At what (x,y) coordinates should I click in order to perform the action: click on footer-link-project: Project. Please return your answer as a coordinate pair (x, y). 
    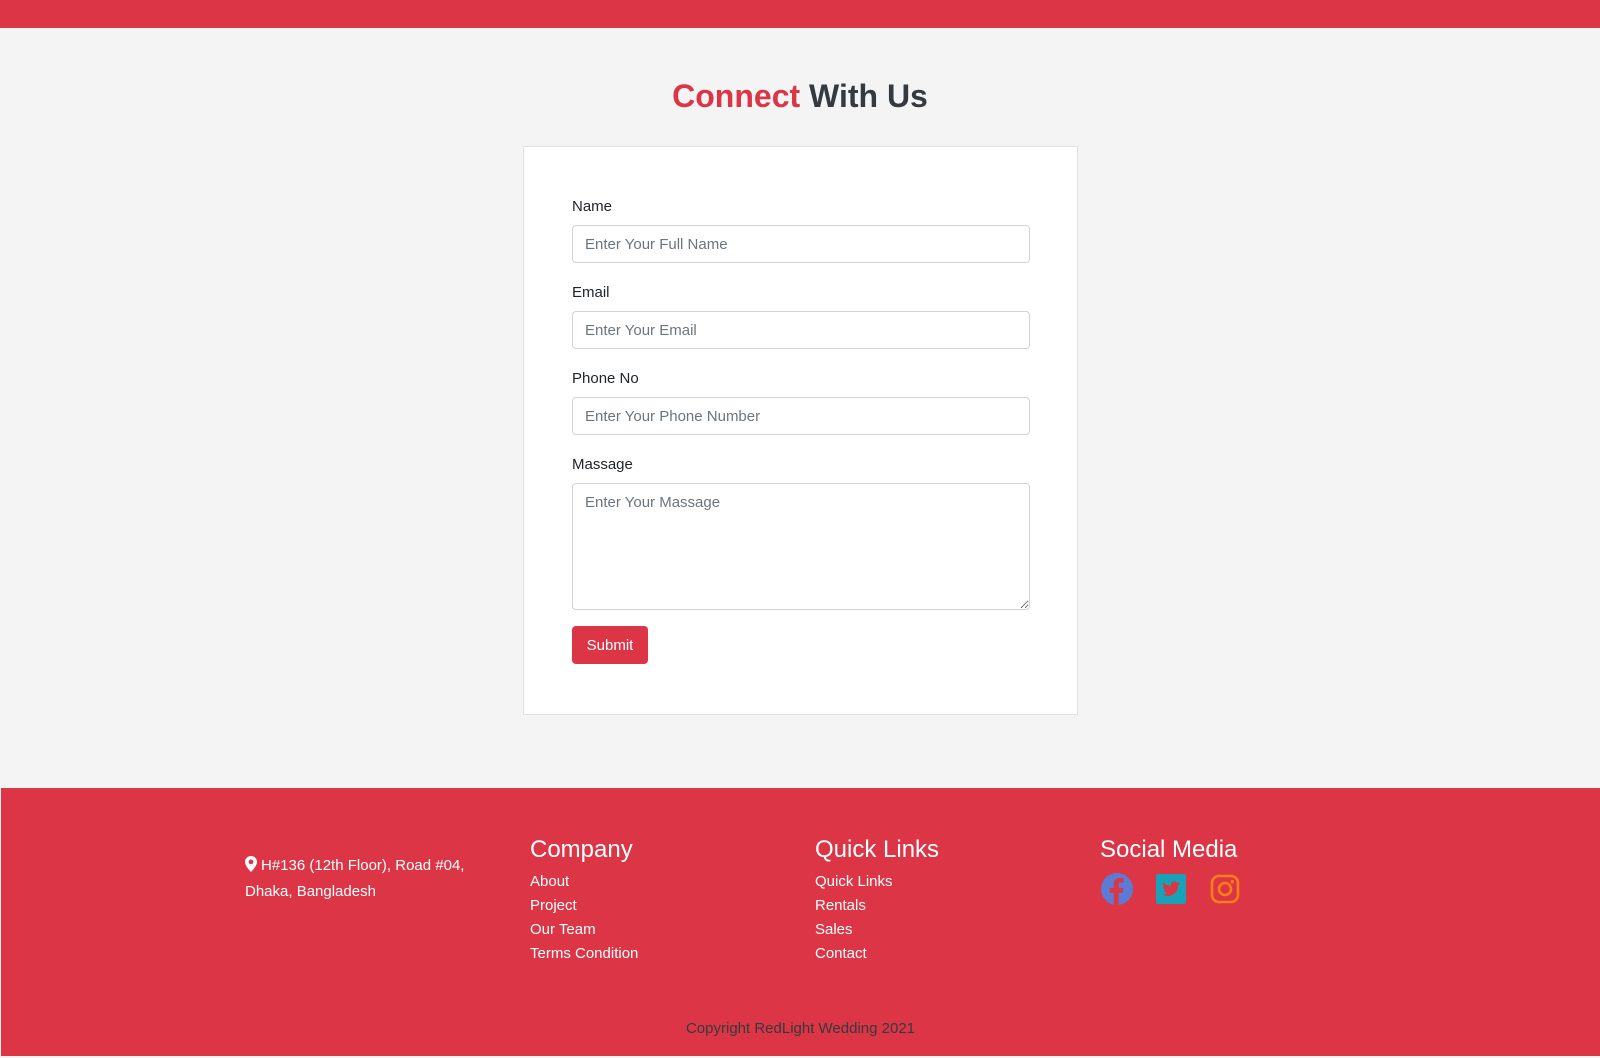
    Looking at the image, I should click on (553, 905).